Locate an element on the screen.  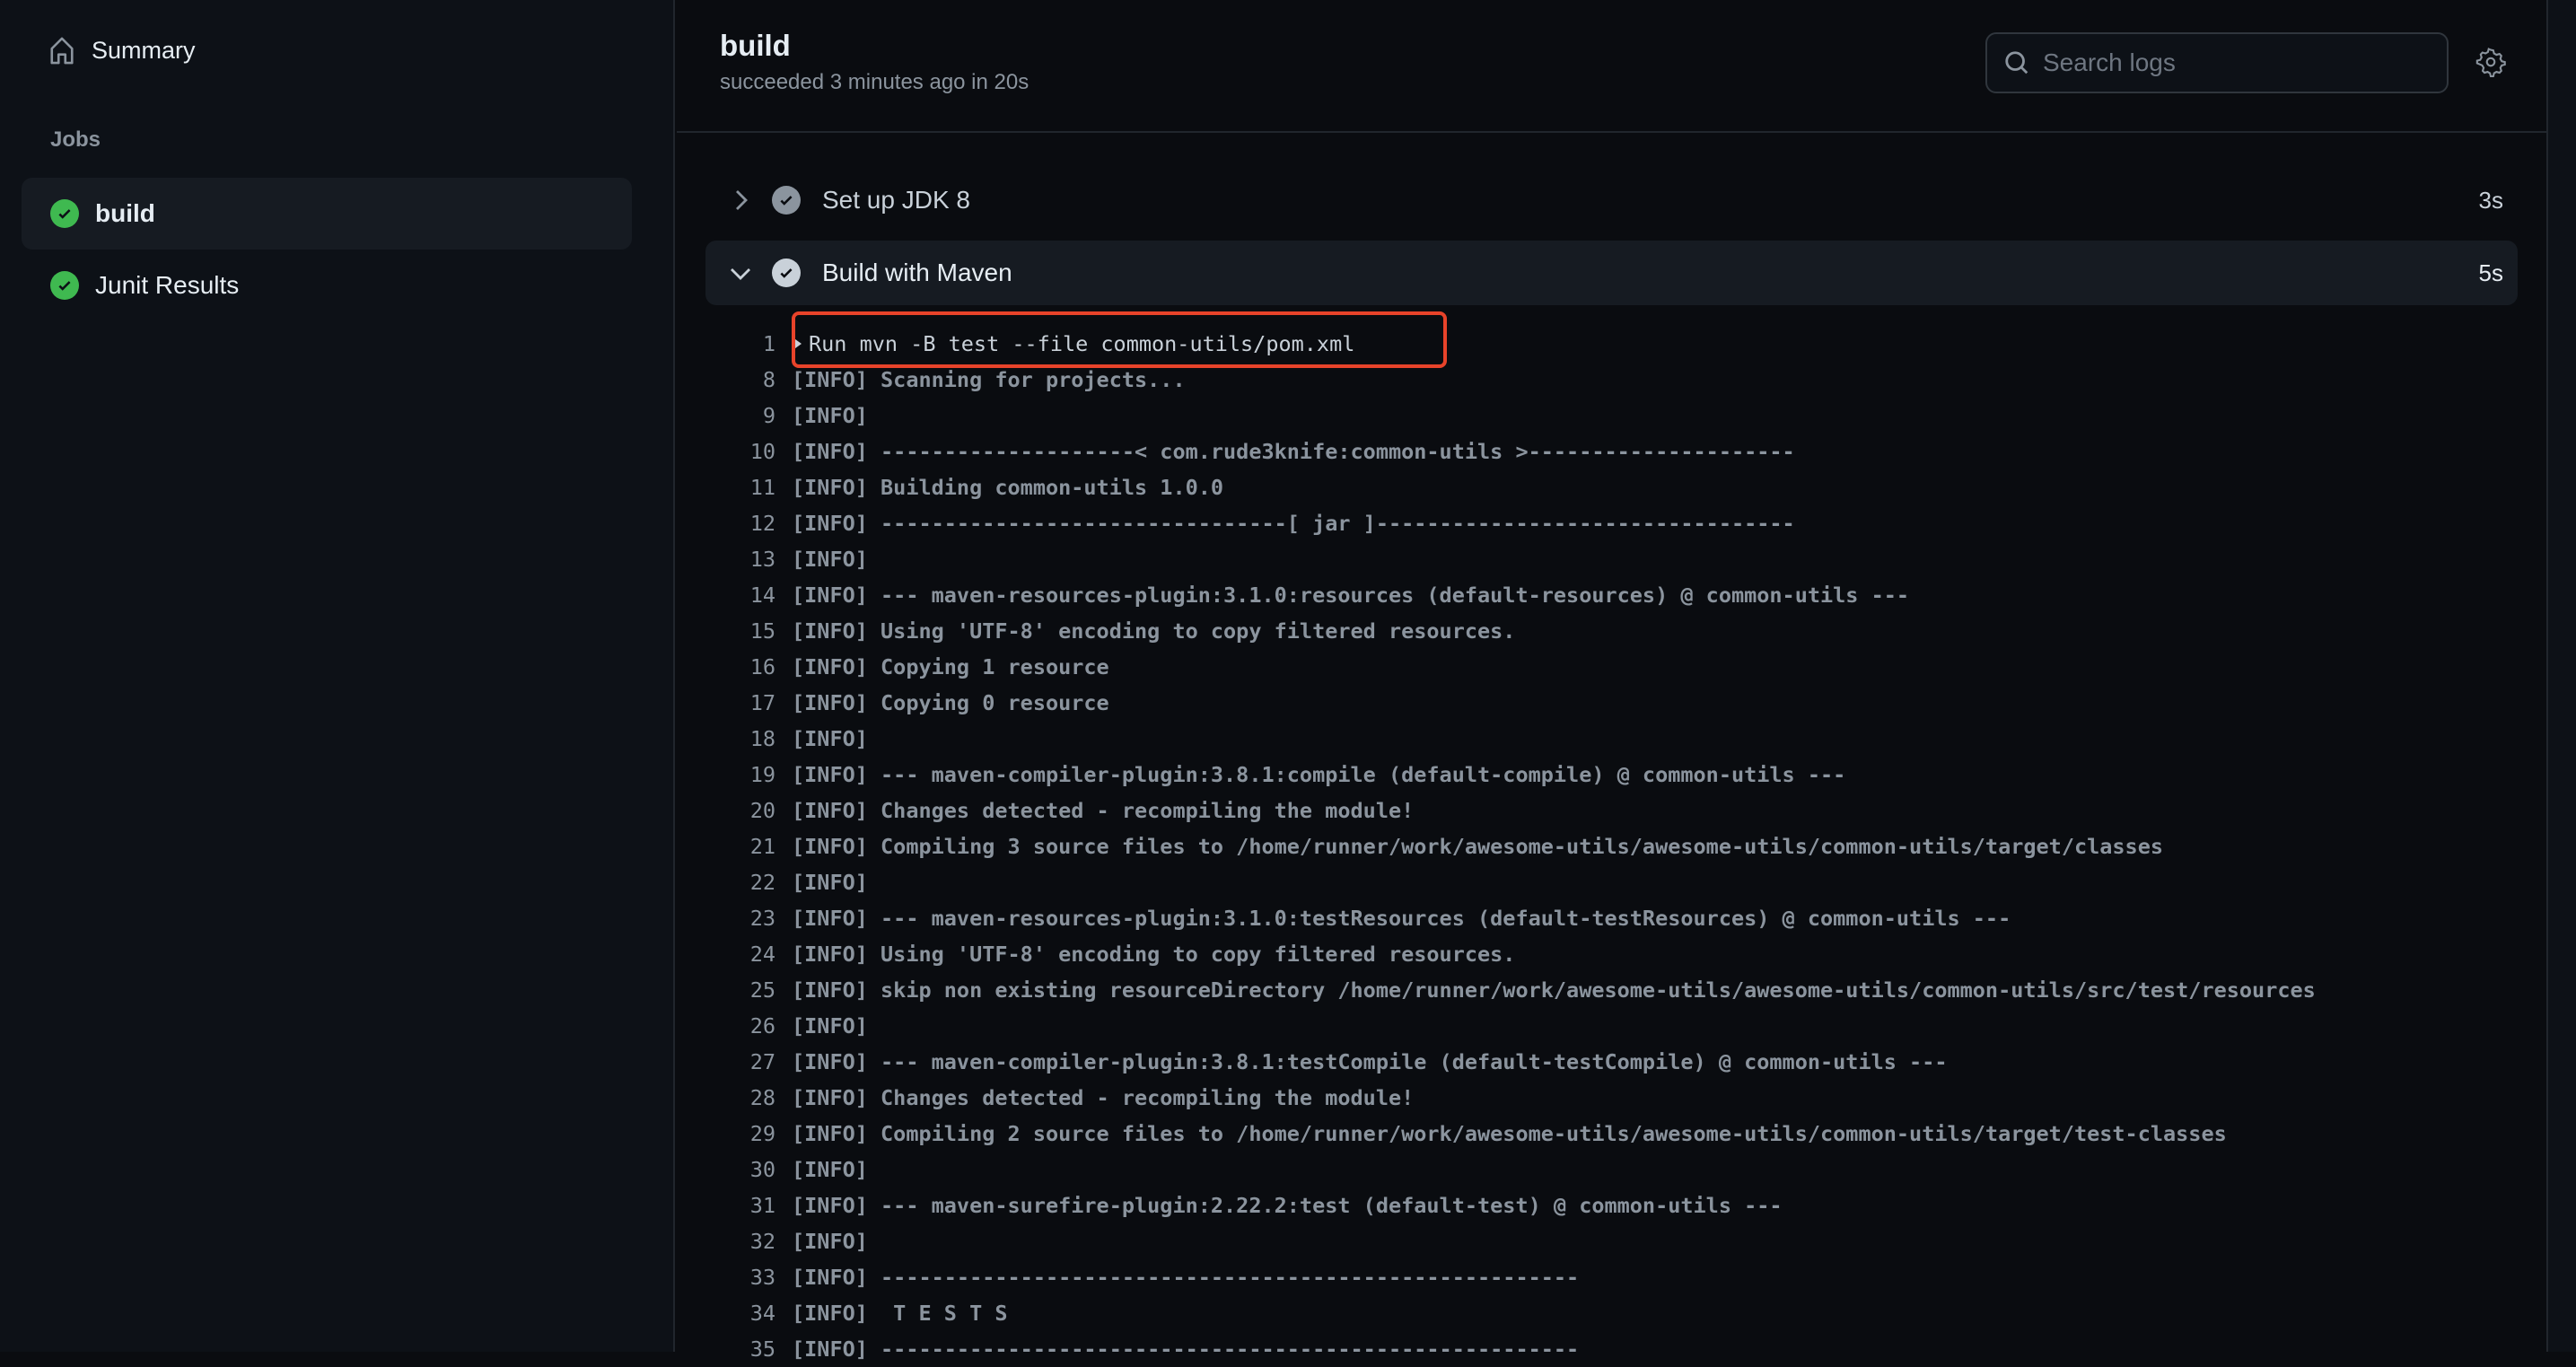
job-header: build succeeded 3 minutes ago in 20s is located at coordinates (1611, 66).